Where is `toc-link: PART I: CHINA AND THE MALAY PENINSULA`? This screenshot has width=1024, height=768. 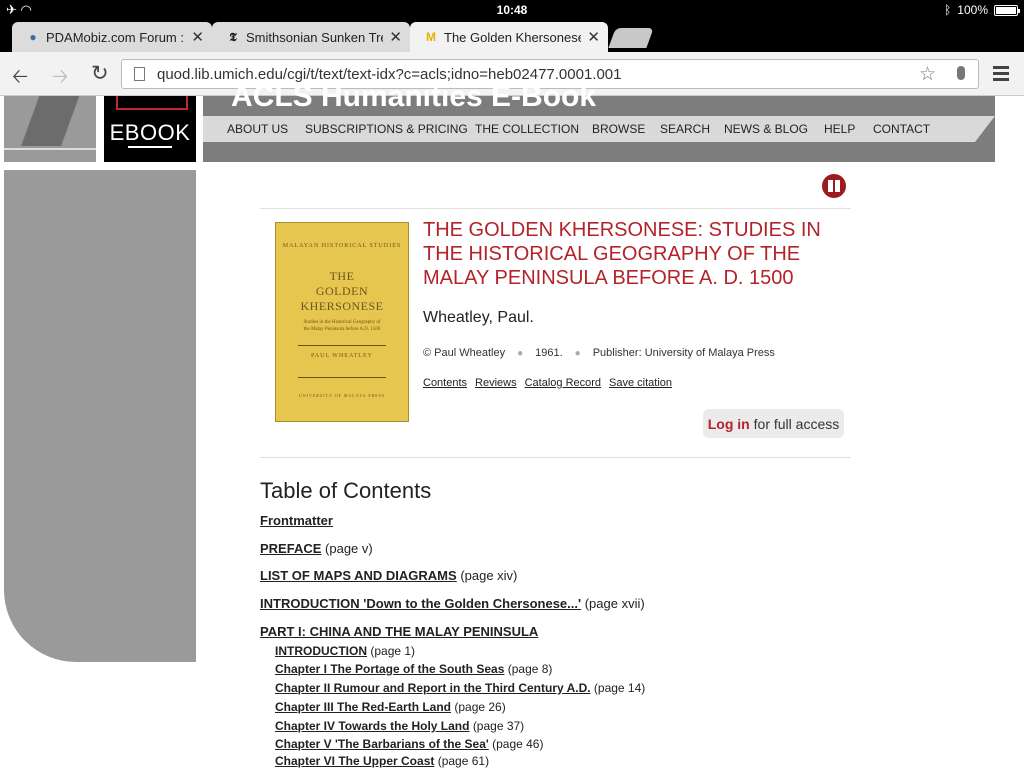 toc-link: PART I: CHINA AND THE MALAY PENINSULA is located at coordinates (399, 631).